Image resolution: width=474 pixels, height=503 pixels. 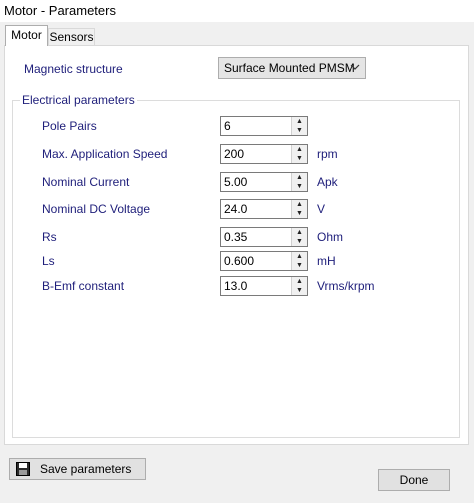 What do you see at coordinates (49, 237) in the screenshot?
I see `rs-label: Rs` at bounding box center [49, 237].